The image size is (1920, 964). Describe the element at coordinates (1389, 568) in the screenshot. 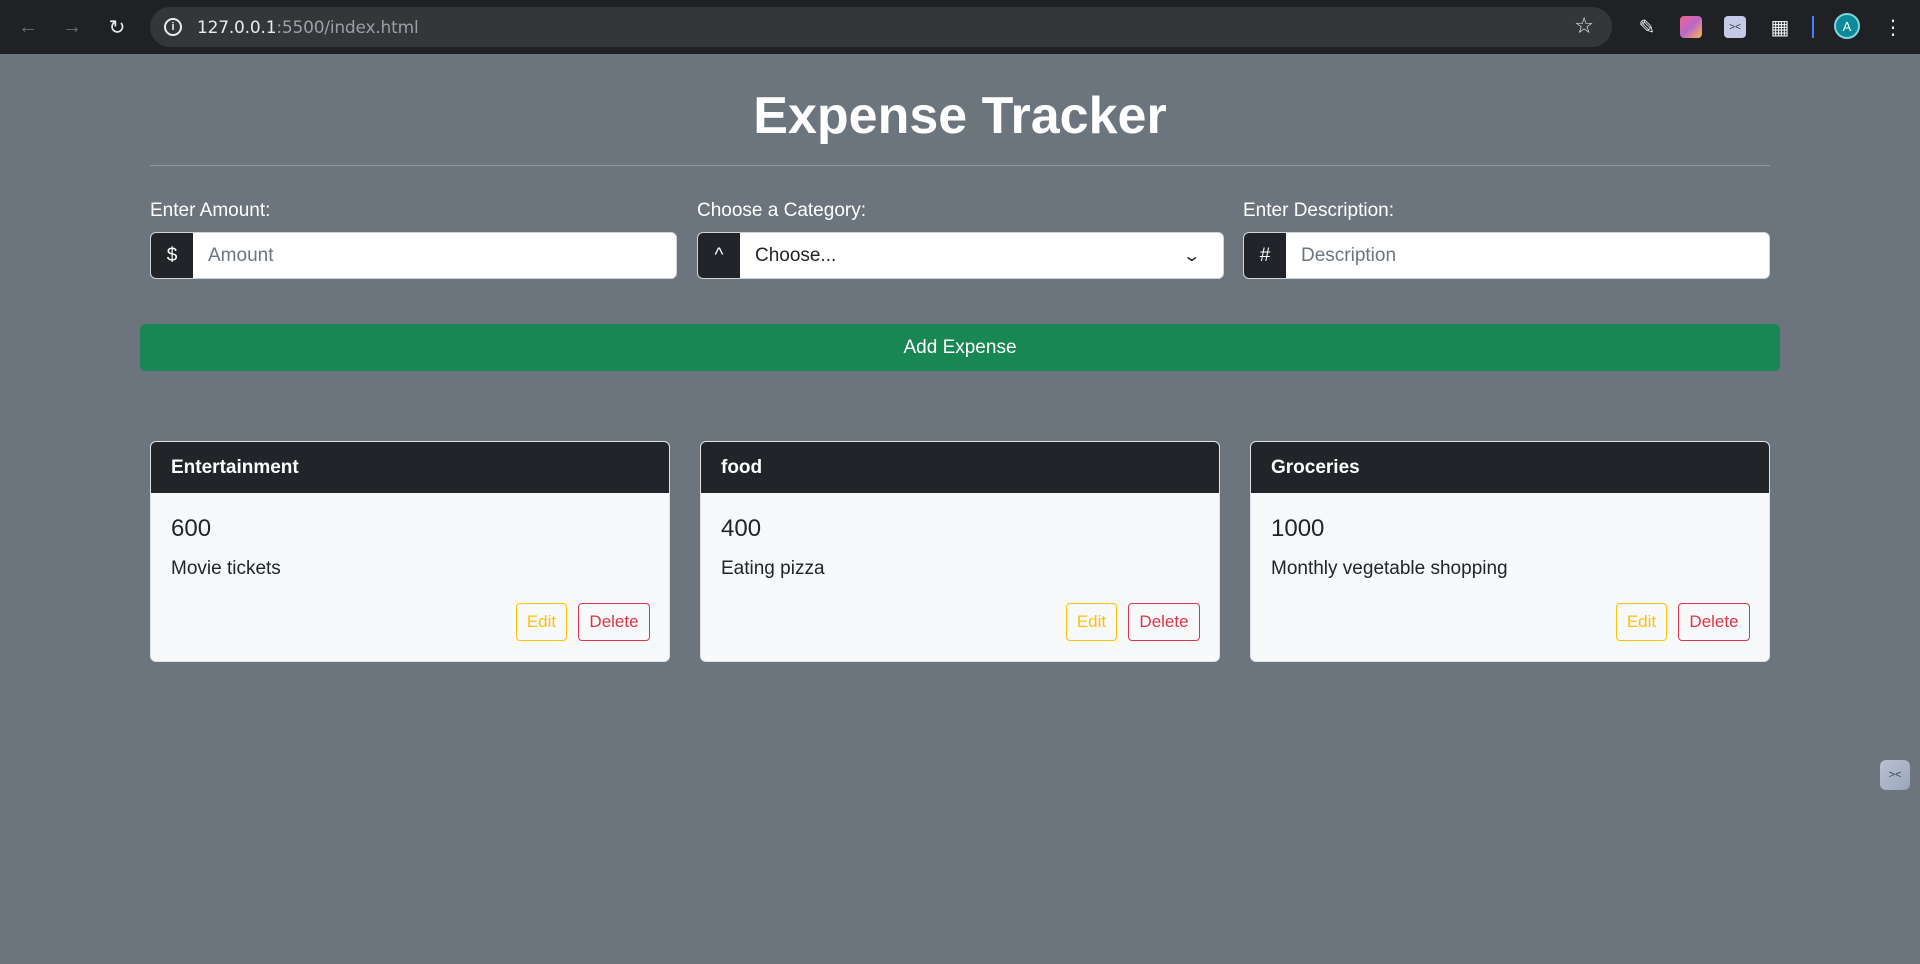

I see `expense-description: Monthly vegetable shopping` at that location.